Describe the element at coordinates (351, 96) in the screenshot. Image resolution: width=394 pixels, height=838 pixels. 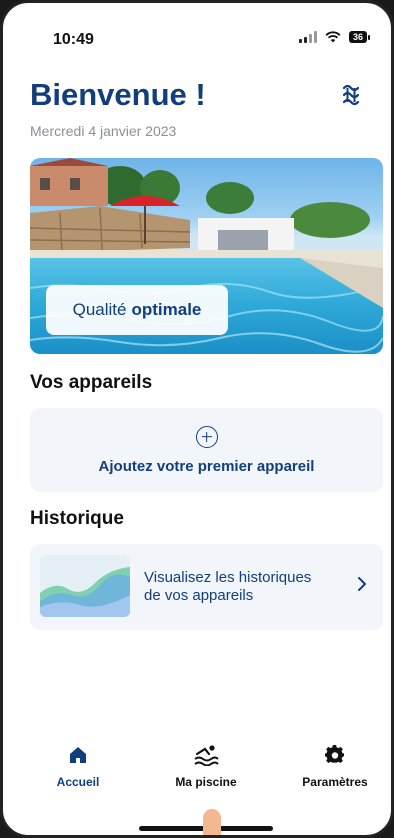
I see `pool-waves-icon` at that location.